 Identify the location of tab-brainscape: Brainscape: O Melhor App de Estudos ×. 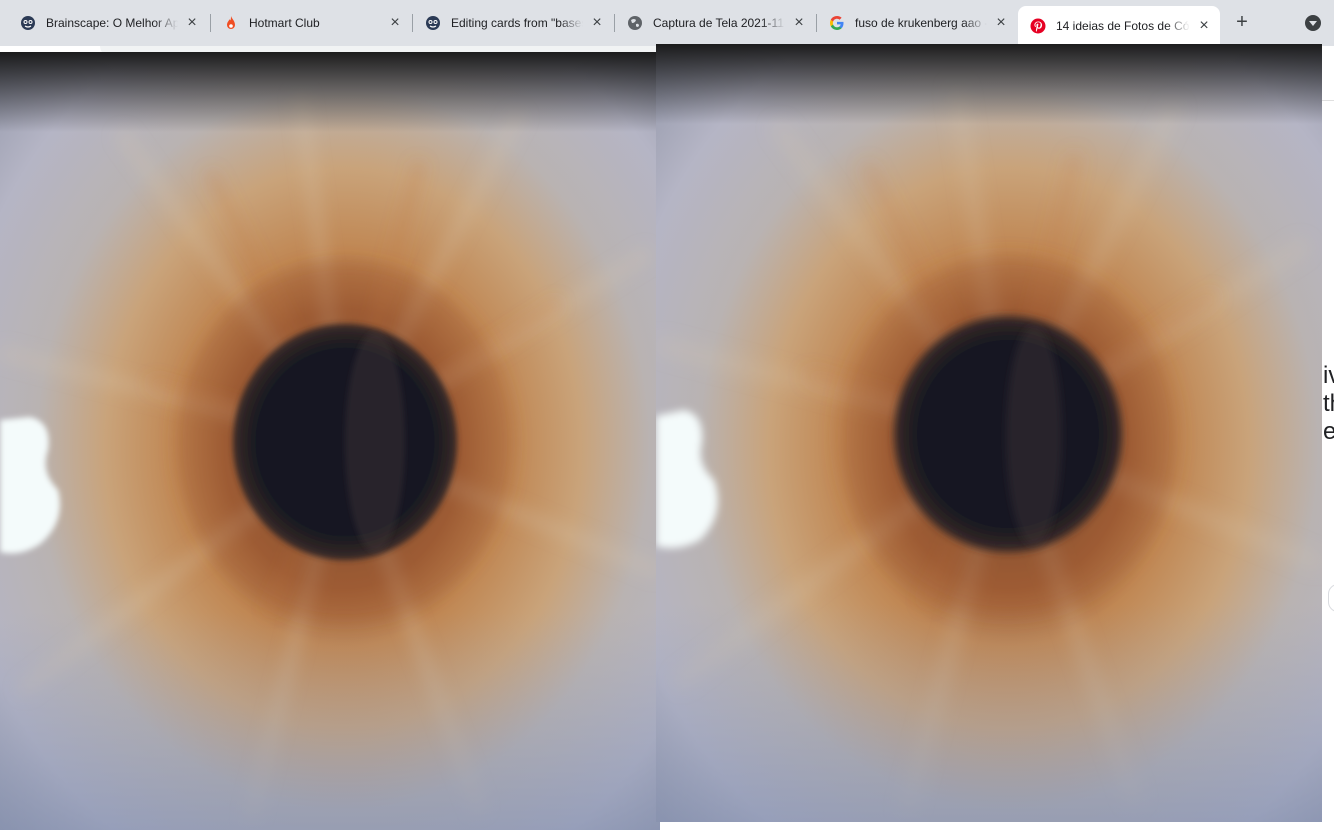
(108, 23).